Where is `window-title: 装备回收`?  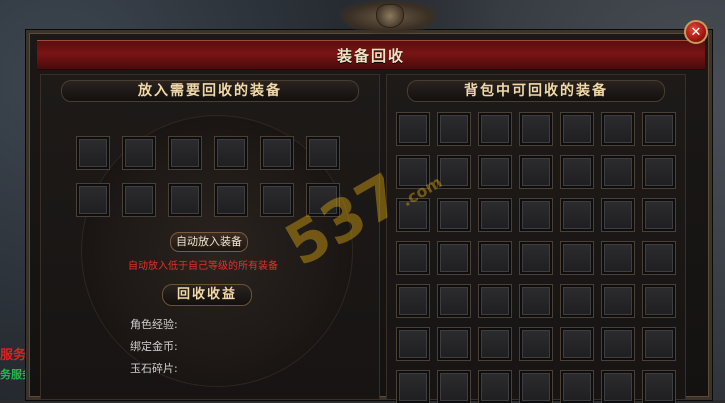
window-title: 装备回收 is located at coordinates (370, 55).